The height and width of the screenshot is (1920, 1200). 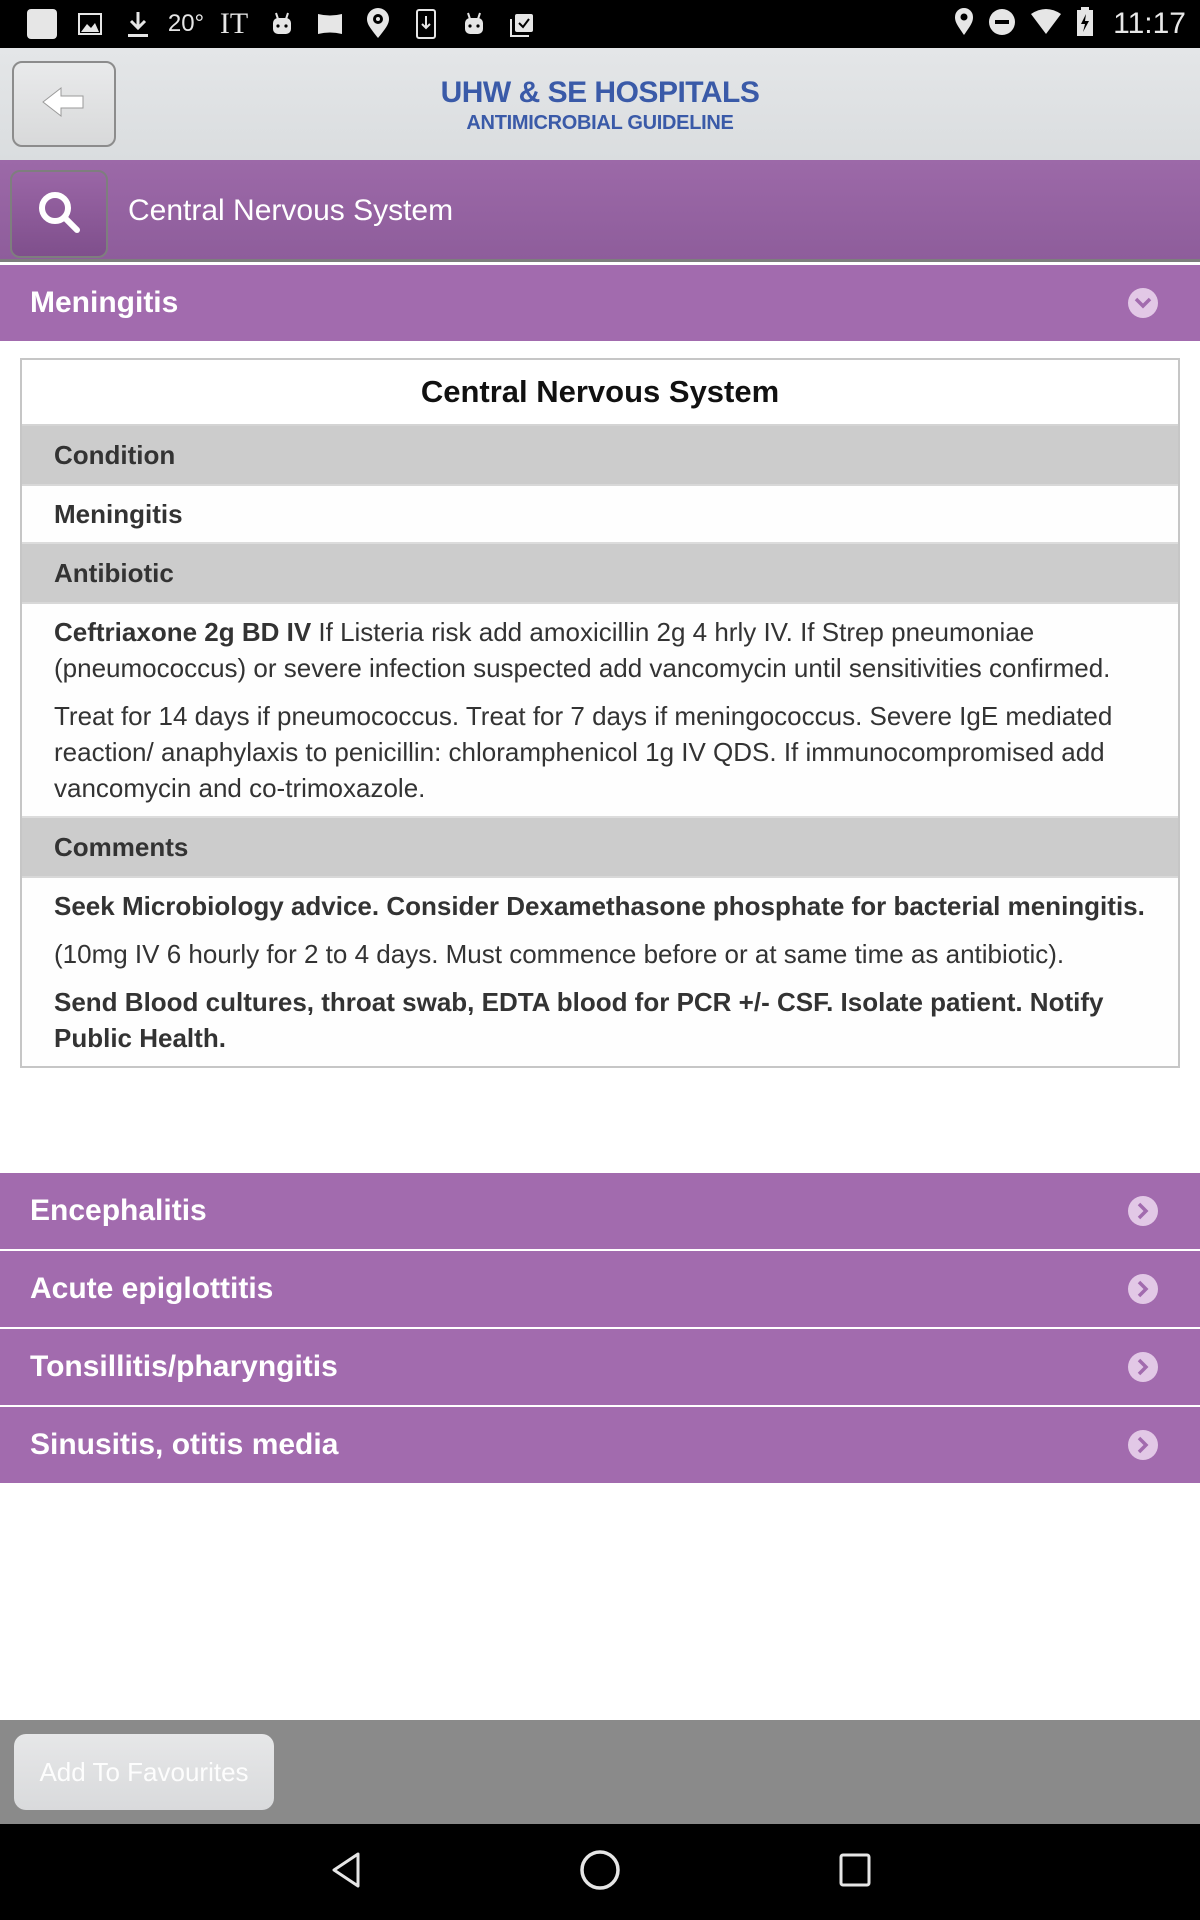 What do you see at coordinates (600, 574) in the screenshot?
I see `antibiotic-label: Antibiotic` at bounding box center [600, 574].